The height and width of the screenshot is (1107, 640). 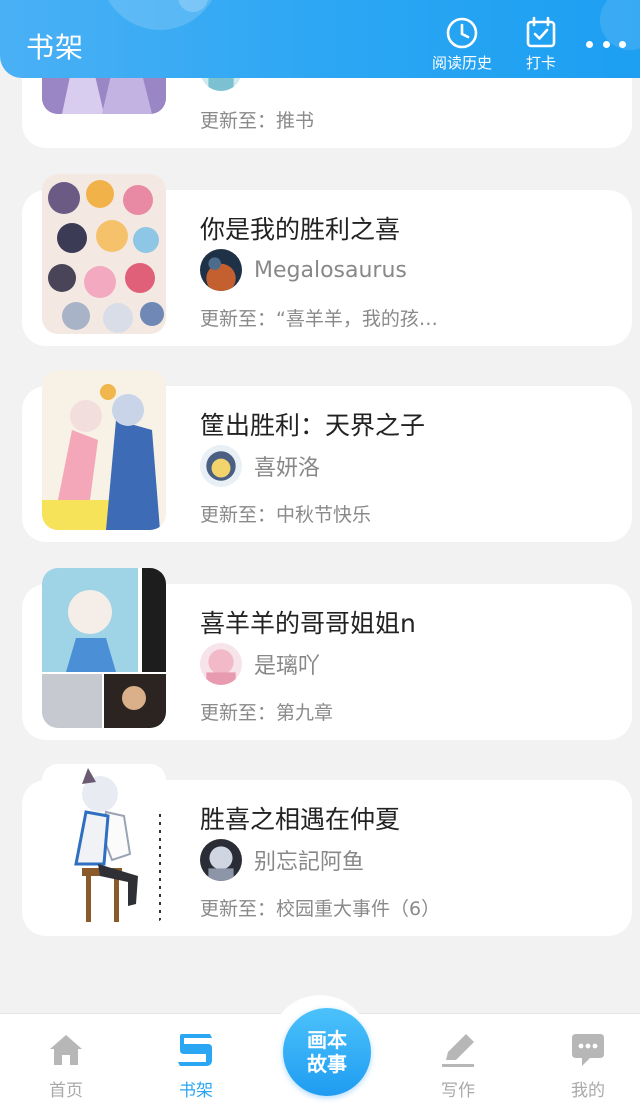 I want to click on author-name: 是璃吖, so click(x=287, y=666).